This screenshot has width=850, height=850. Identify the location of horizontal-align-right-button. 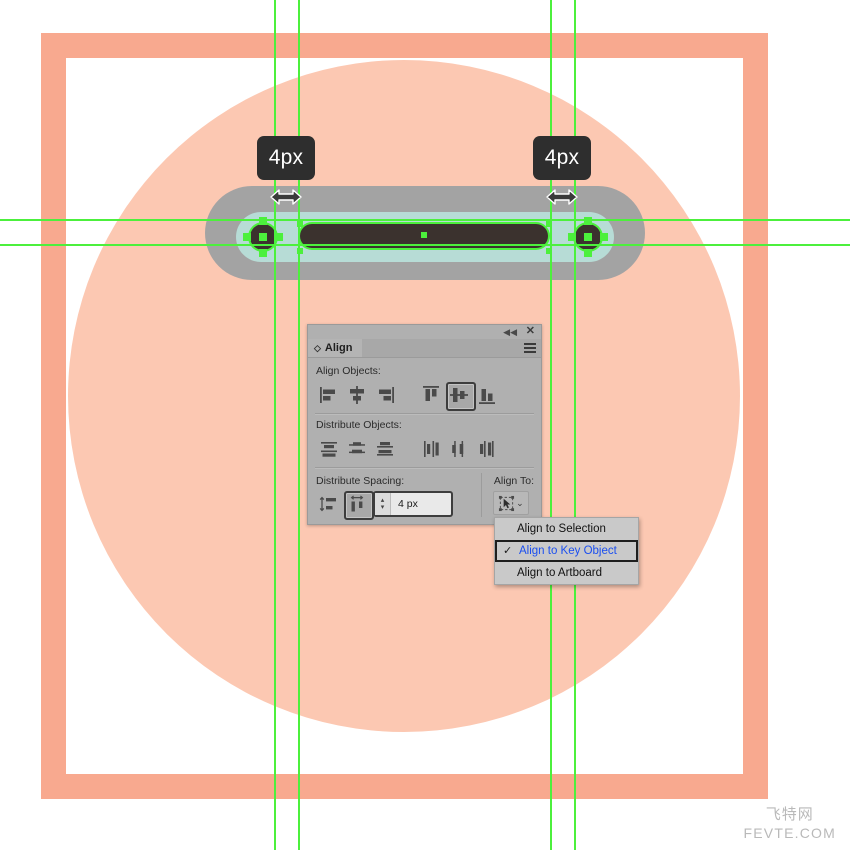
(385, 395).